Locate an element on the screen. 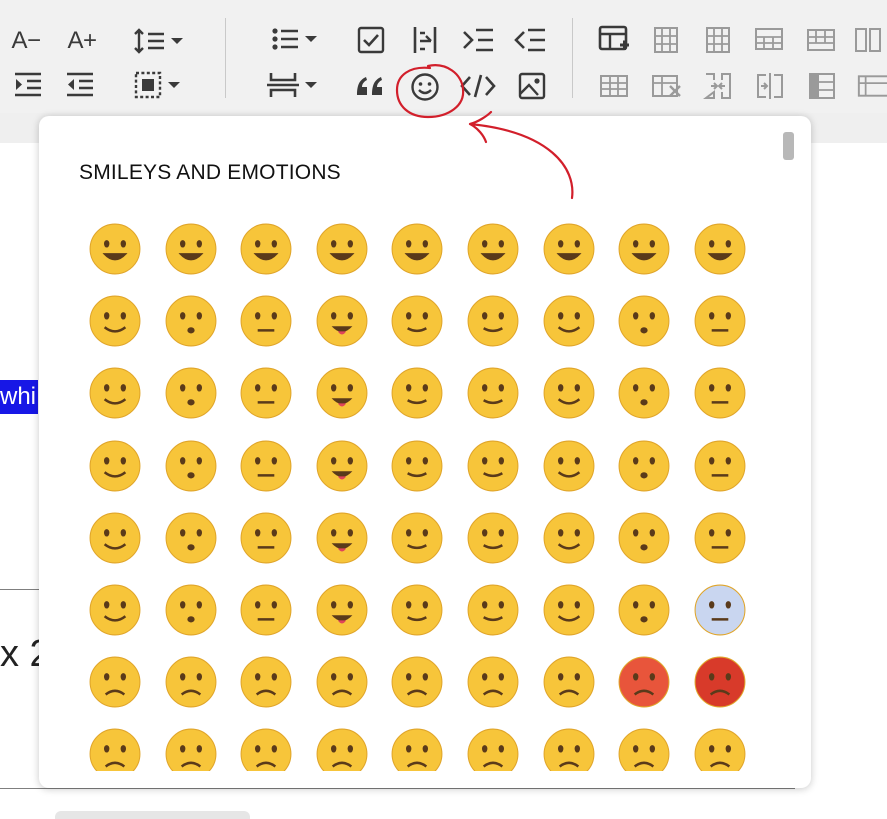 This screenshot has height=819, width=887. block-style-button is located at coordinates (157, 85).